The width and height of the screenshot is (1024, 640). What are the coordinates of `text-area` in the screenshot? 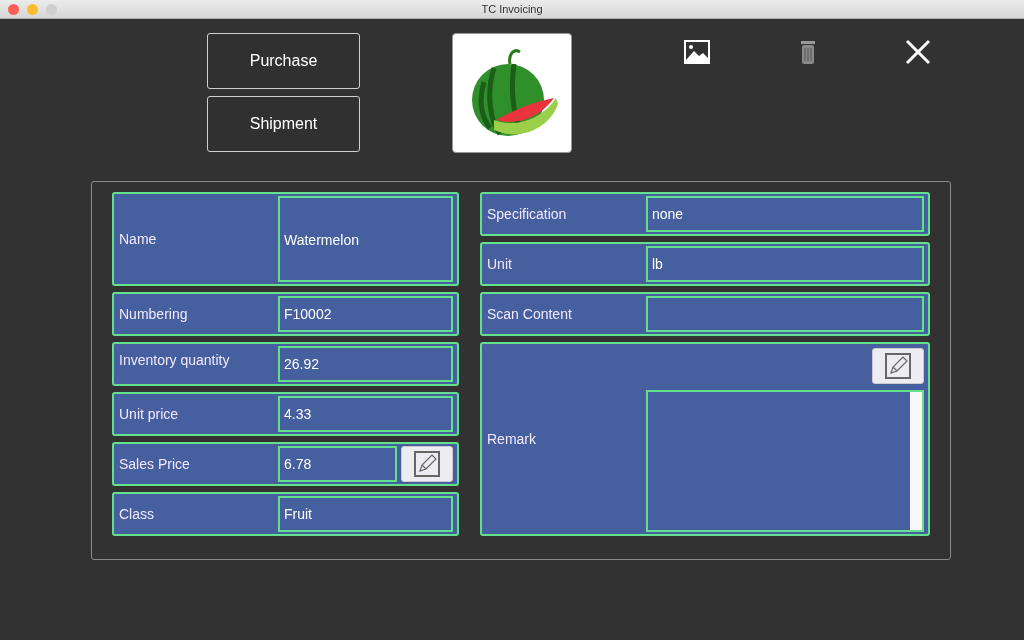 It's located at (785, 461).